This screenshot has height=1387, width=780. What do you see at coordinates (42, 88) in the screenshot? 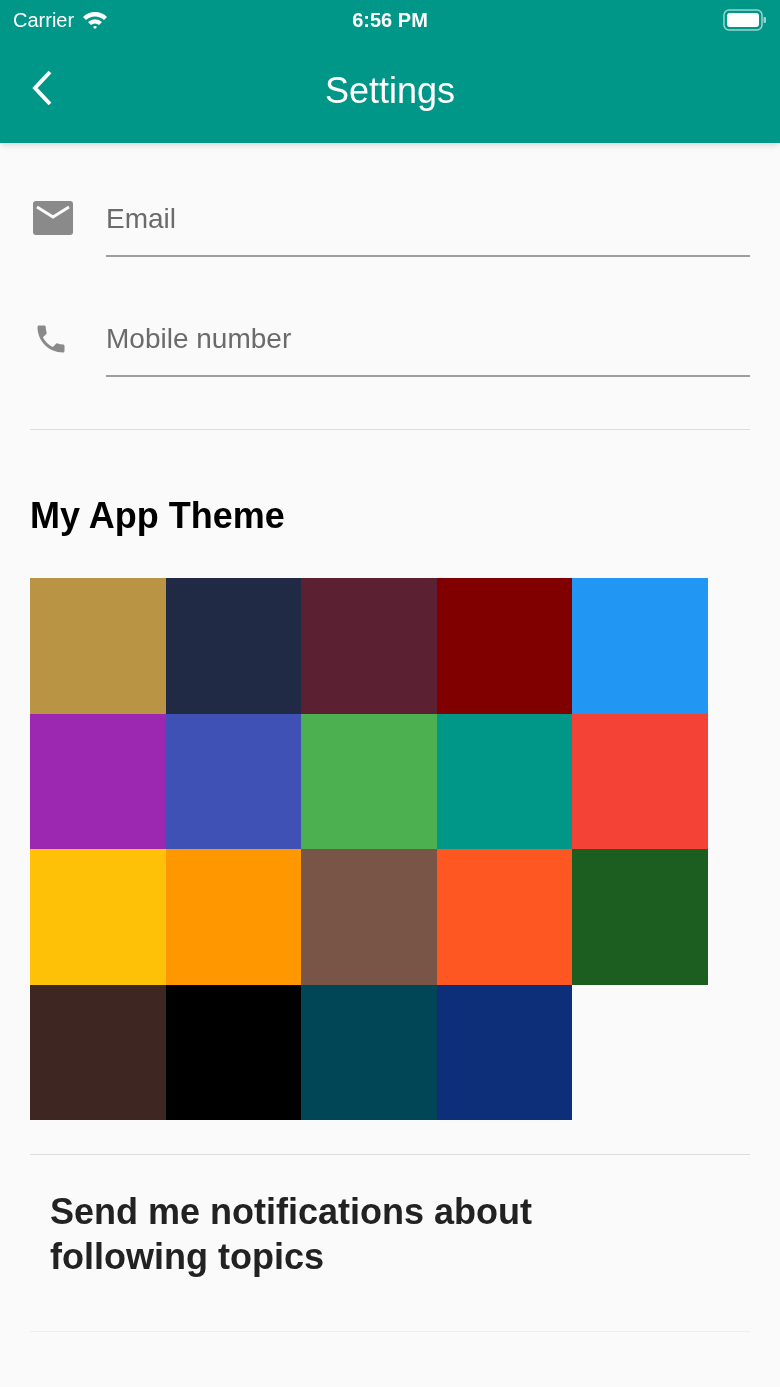
I see `back-icon` at bounding box center [42, 88].